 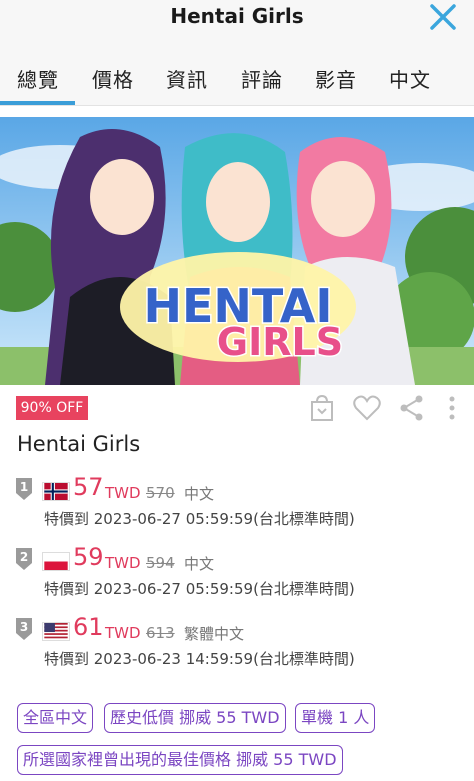 What do you see at coordinates (187, 78) in the screenshot?
I see `tab-info: 資訊` at bounding box center [187, 78].